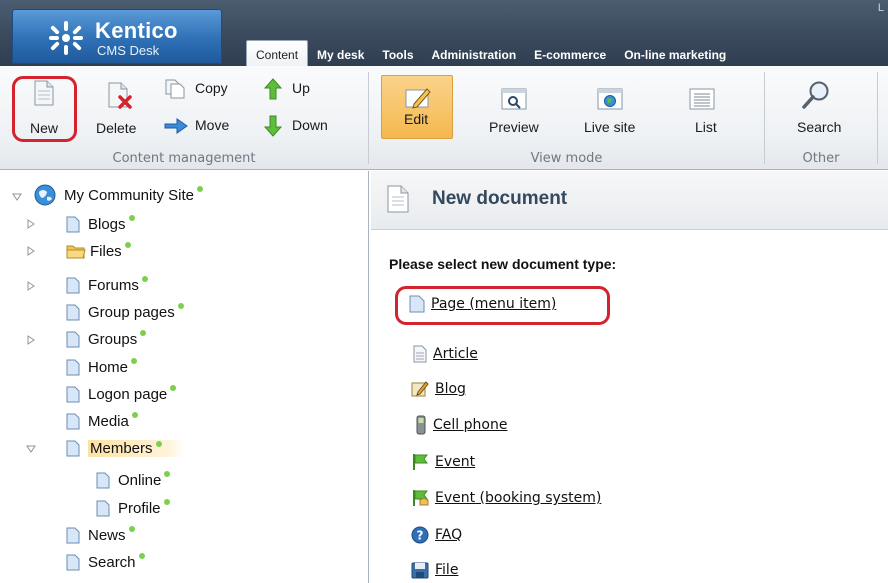 Image resolution: width=888 pixels, height=583 pixels. I want to click on move-label: Move, so click(212, 125).